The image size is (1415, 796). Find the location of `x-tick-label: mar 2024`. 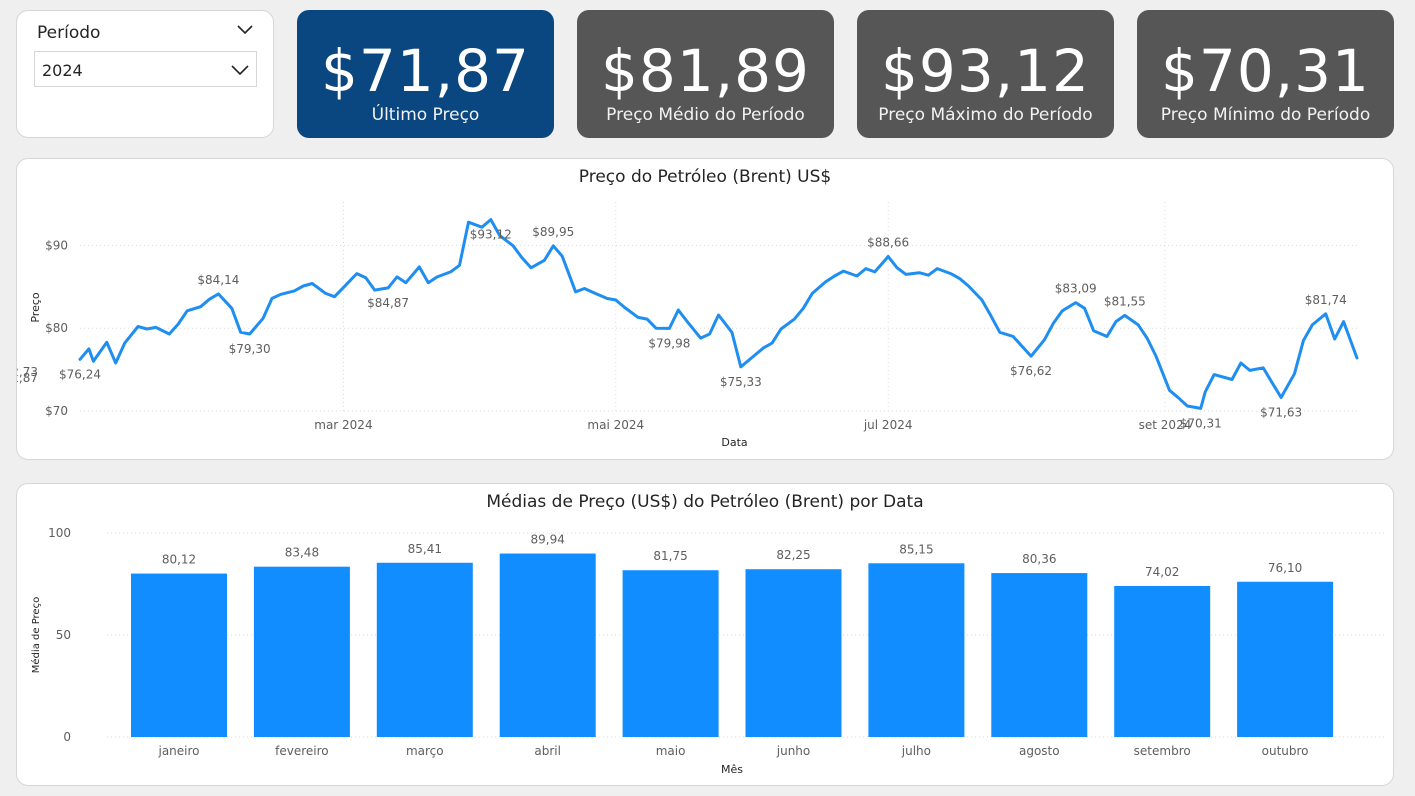

x-tick-label: mar 2024 is located at coordinates (343, 425).